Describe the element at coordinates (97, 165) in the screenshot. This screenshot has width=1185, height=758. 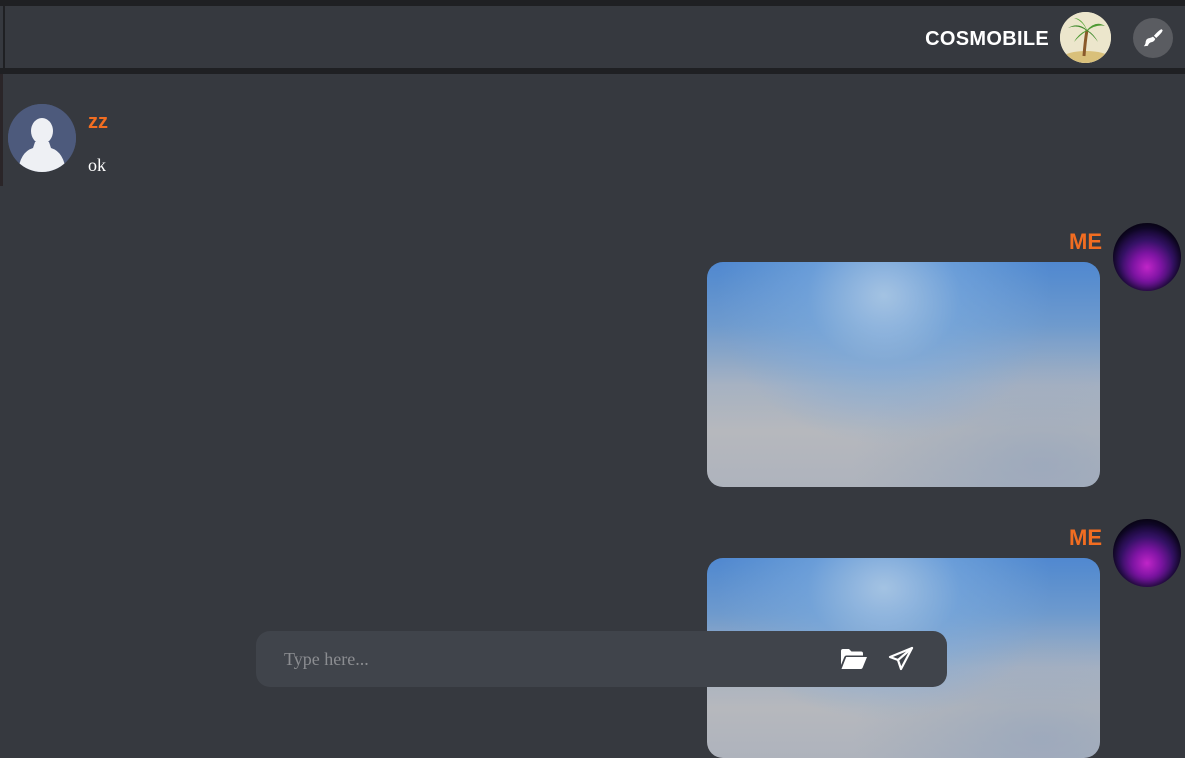
I see `message-text: ok` at that location.